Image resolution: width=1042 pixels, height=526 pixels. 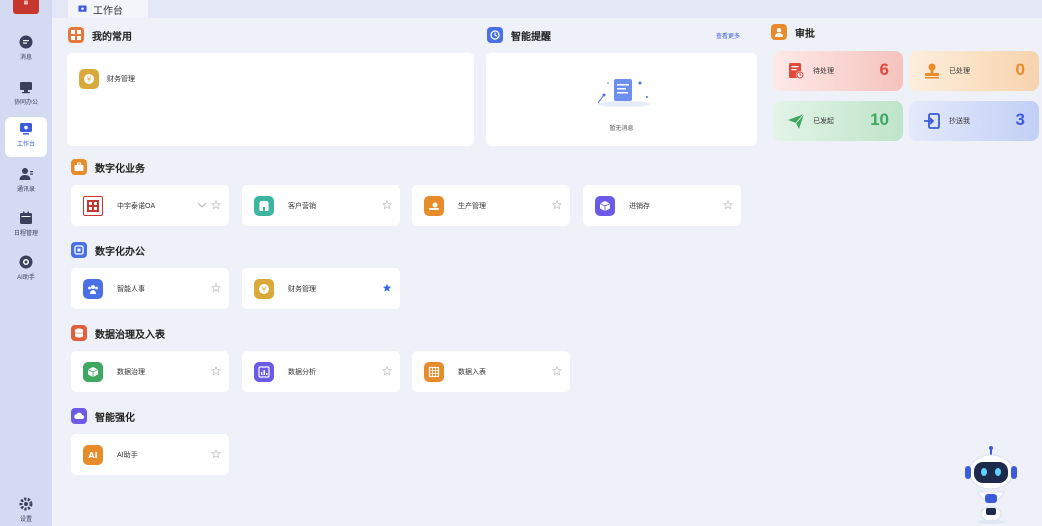 What do you see at coordinates (605, 205) in the screenshot?
I see `box-icon` at bounding box center [605, 205].